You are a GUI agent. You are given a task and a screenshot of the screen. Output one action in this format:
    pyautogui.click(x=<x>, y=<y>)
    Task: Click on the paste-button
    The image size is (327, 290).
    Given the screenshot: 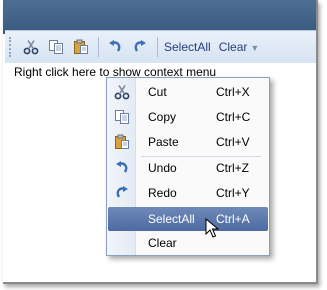 What is the action you would take?
    pyautogui.click(x=81, y=47)
    